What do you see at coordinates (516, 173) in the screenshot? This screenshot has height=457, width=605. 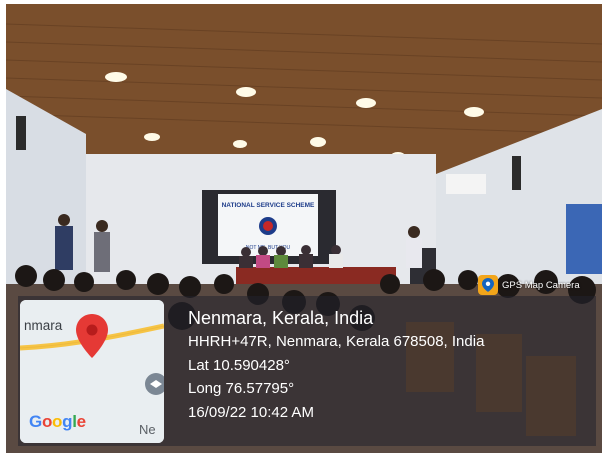 I see `speaker-right` at bounding box center [516, 173].